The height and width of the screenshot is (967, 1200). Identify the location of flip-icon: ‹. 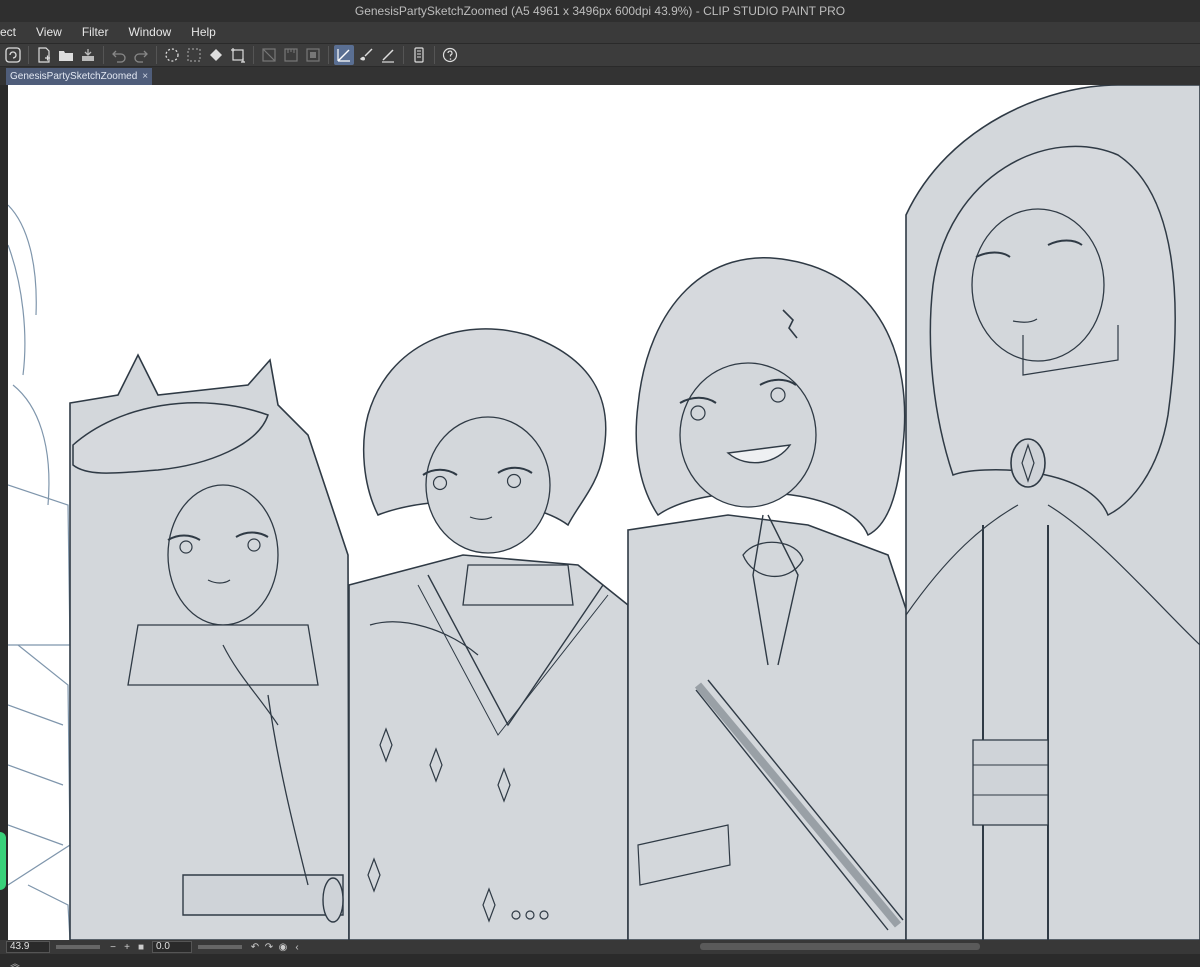
(297, 947).